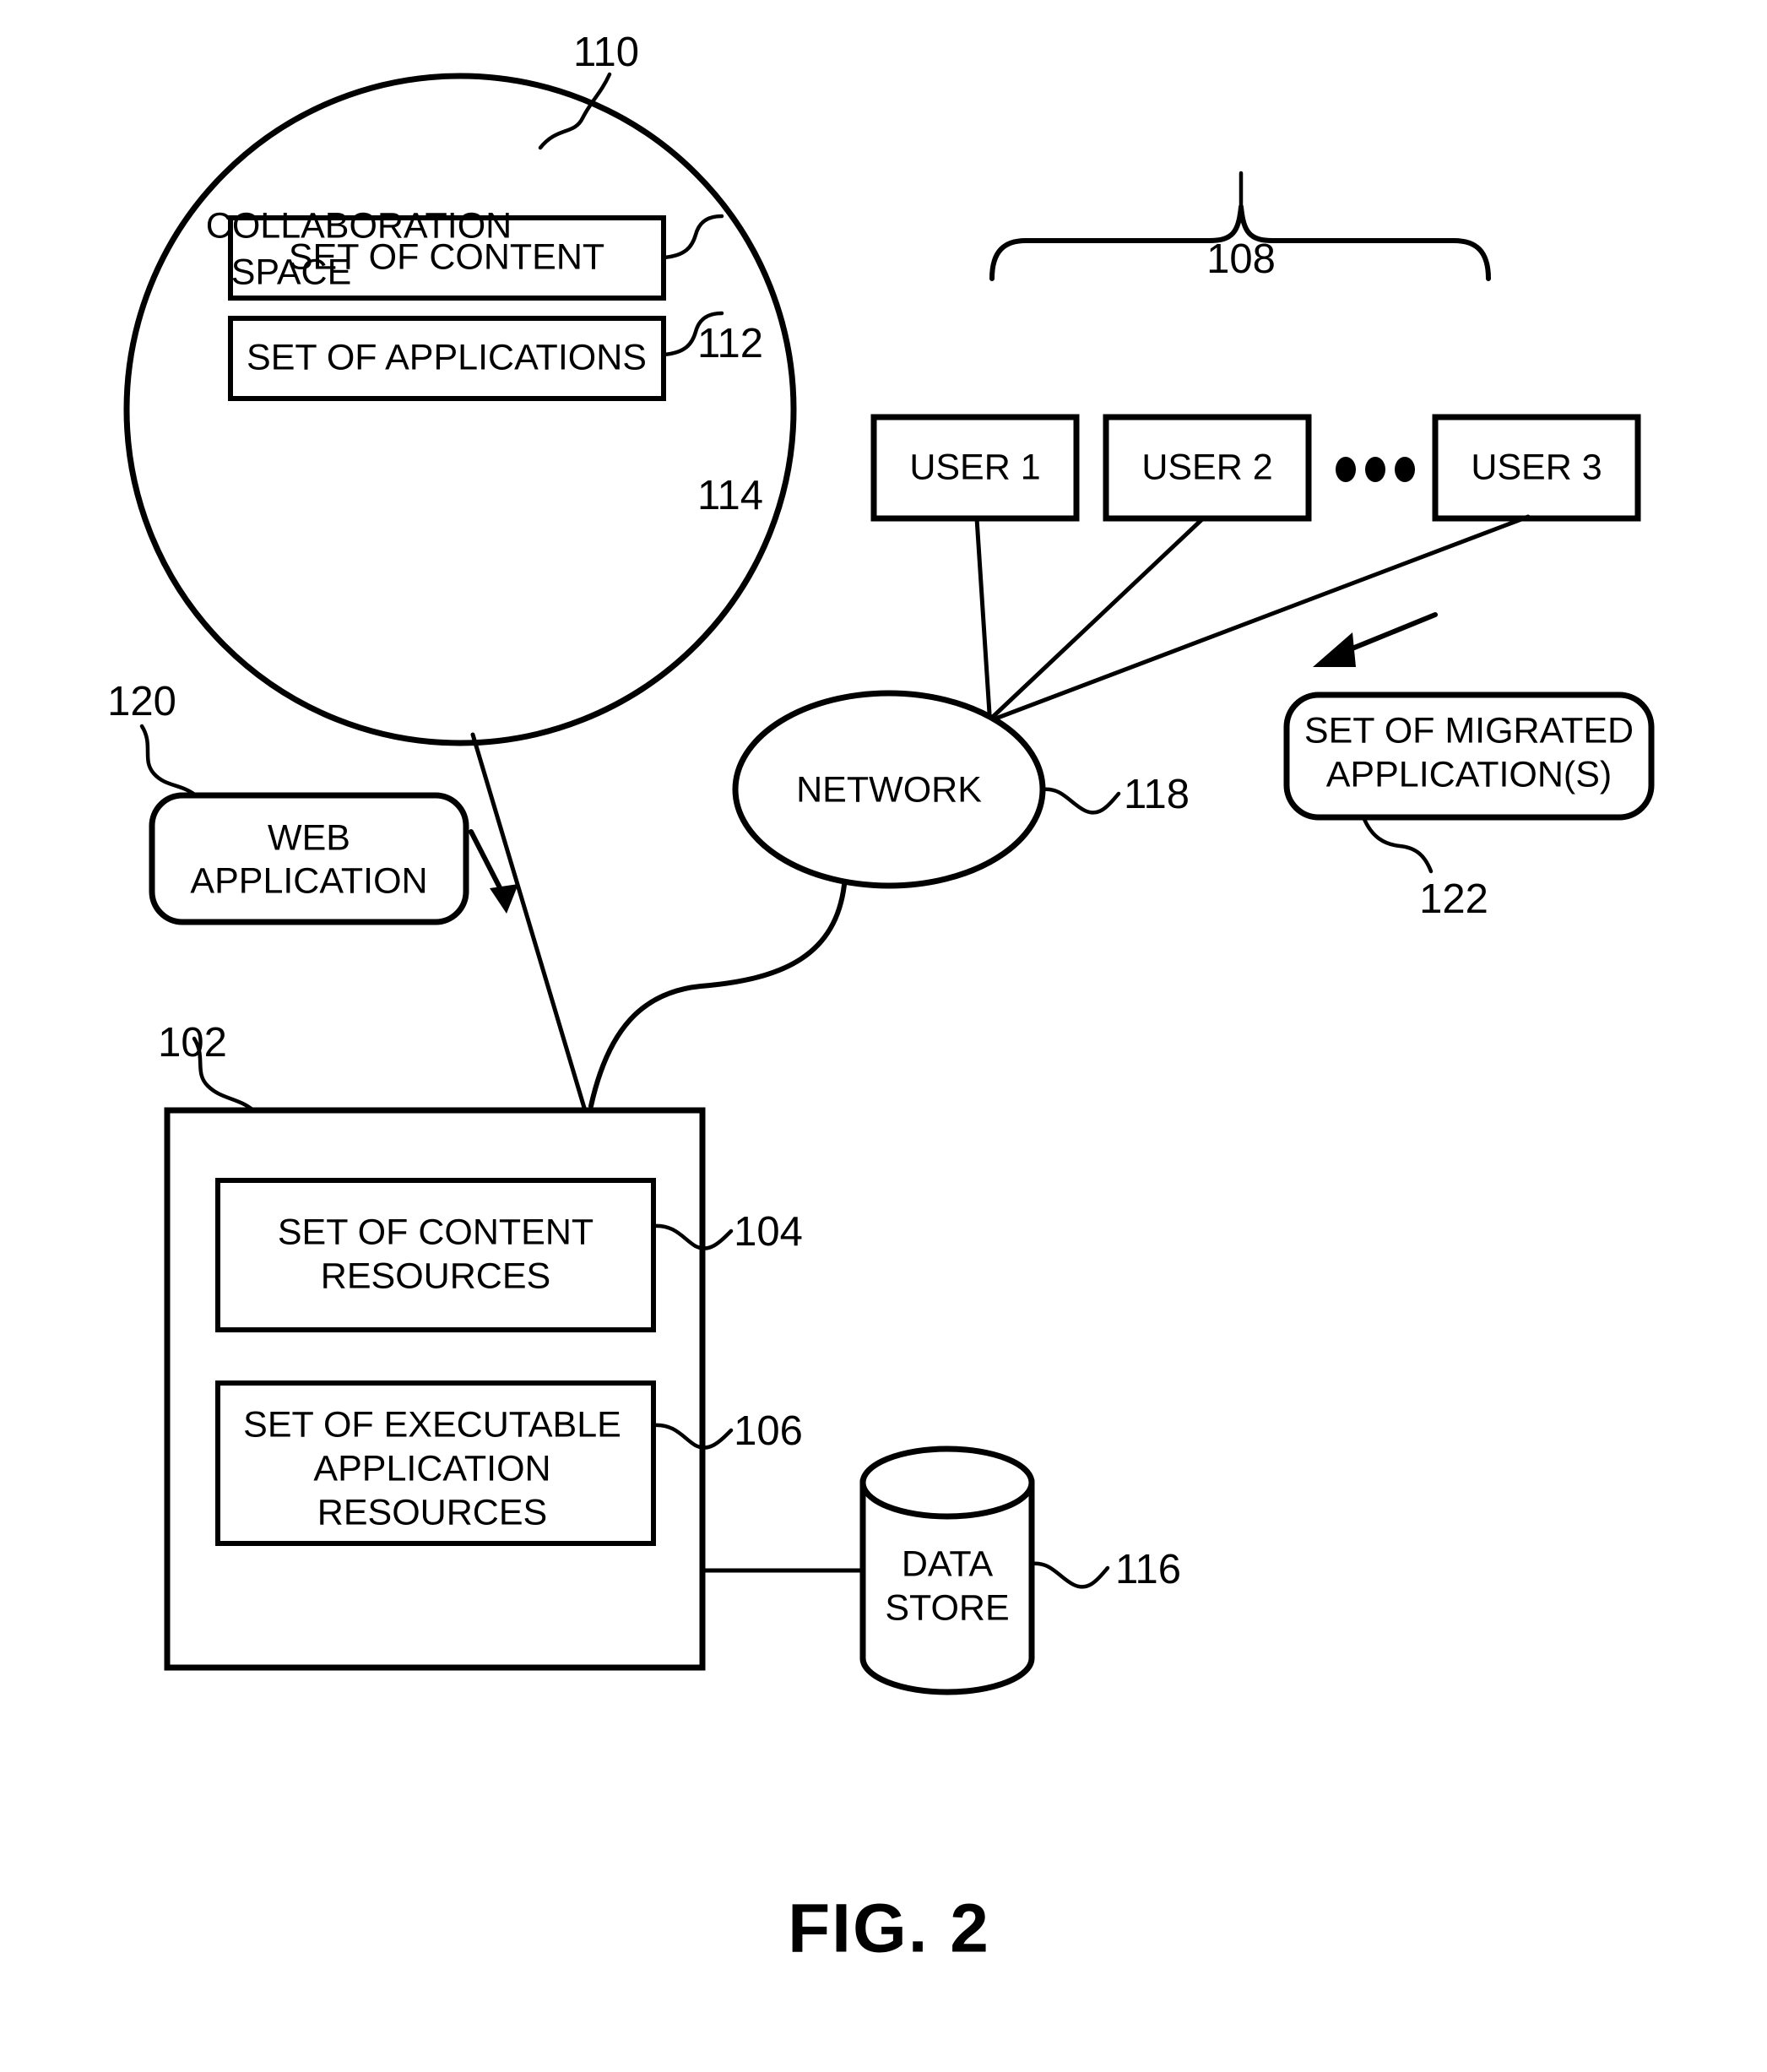 This screenshot has height=2072, width=1767. Describe the element at coordinates (460, 409) in the screenshot. I see `collaboration-space-circle` at that location.